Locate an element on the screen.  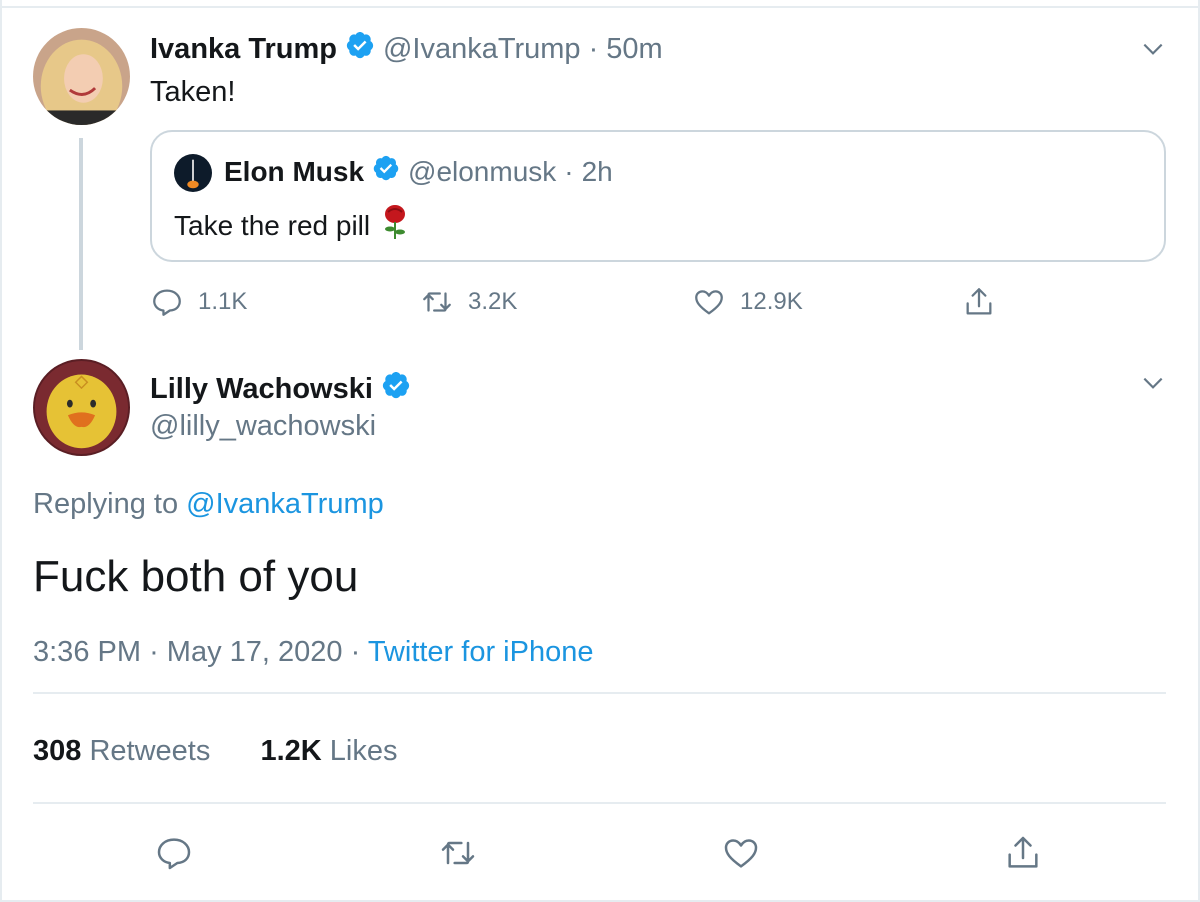
reply-button is located at coordinates (174, 853).